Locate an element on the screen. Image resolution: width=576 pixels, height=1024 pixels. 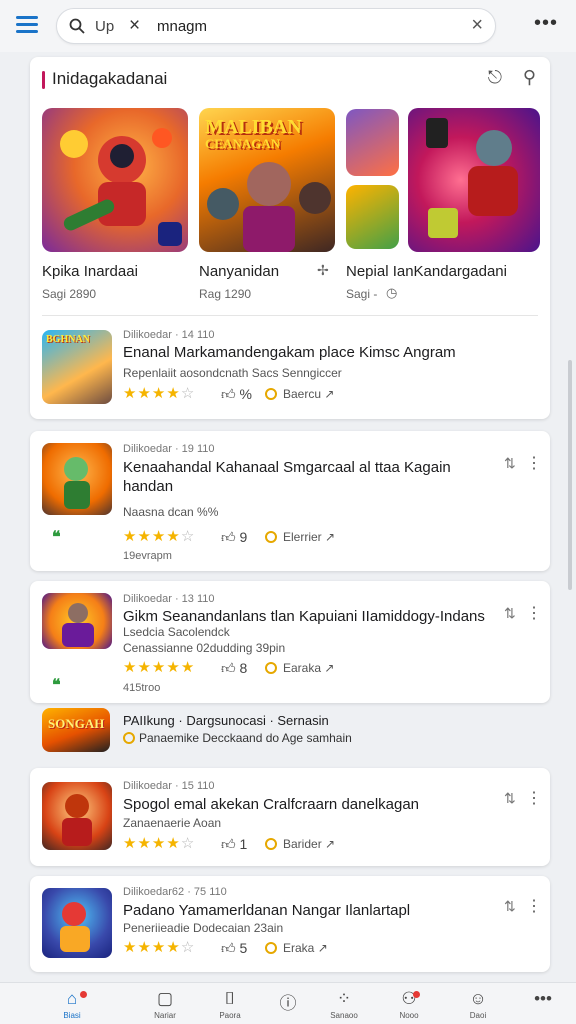
item-meta: Dilikoedar · 13 110 is located at coordinates (169, 599).